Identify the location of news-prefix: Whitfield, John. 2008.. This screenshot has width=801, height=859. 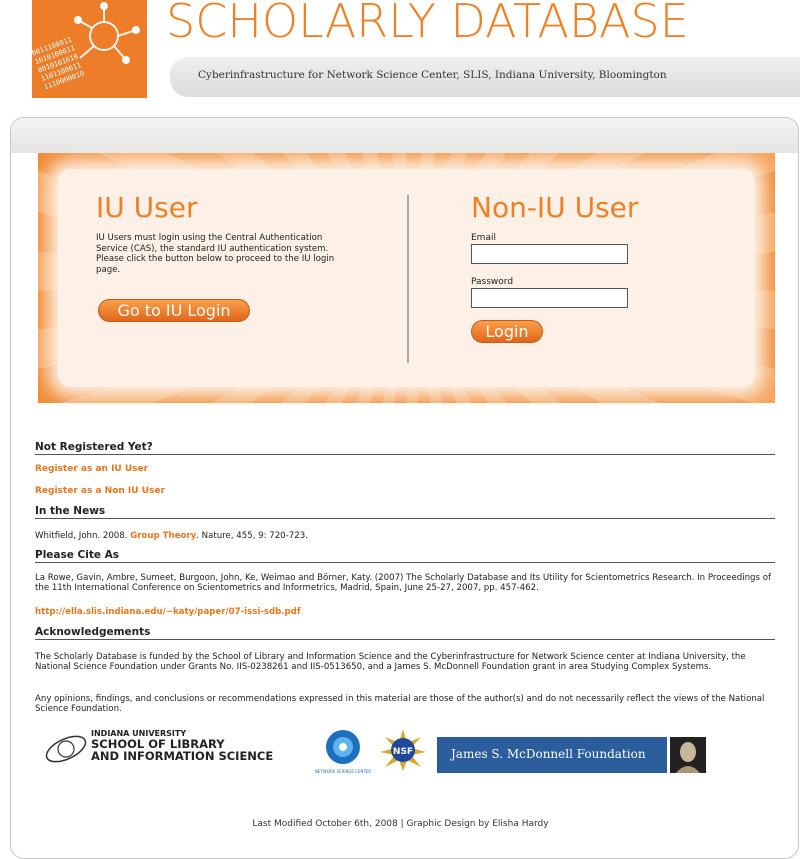
(81, 536).